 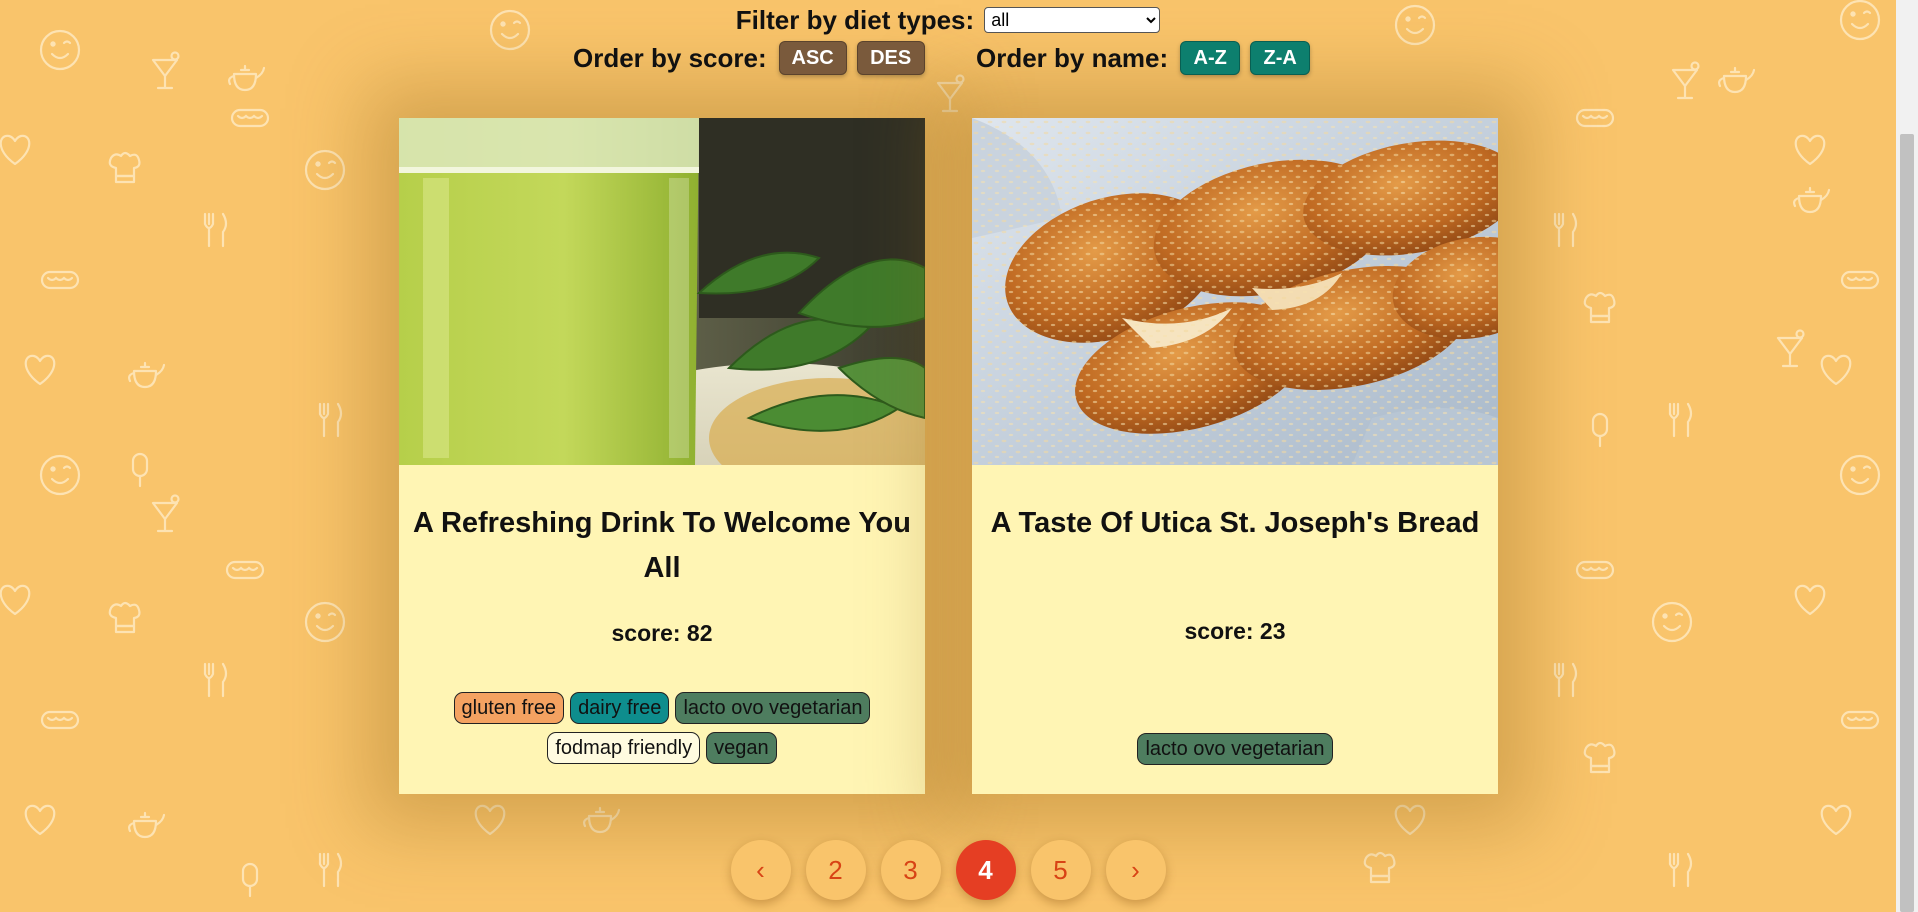 I want to click on recipe-image-green-drink, so click(x=662, y=291).